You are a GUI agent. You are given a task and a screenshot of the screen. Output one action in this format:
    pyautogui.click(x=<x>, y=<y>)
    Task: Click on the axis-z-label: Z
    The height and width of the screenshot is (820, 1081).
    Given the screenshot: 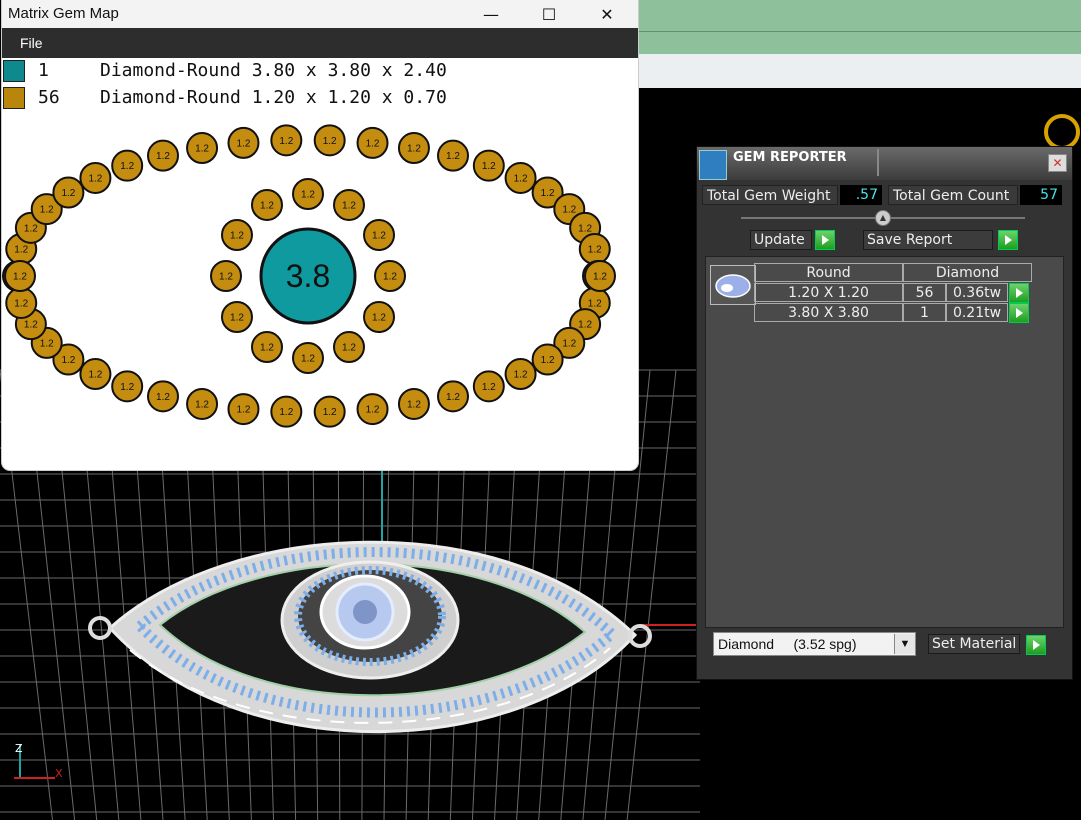 What is the action you would take?
    pyautogui.click(x=19, y=748)
    